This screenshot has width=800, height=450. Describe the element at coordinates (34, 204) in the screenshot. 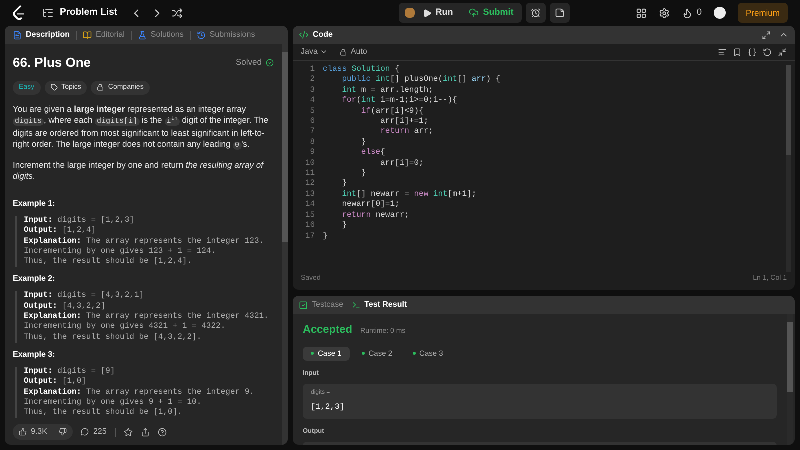

I see `example-title: Example 1:` at that location.